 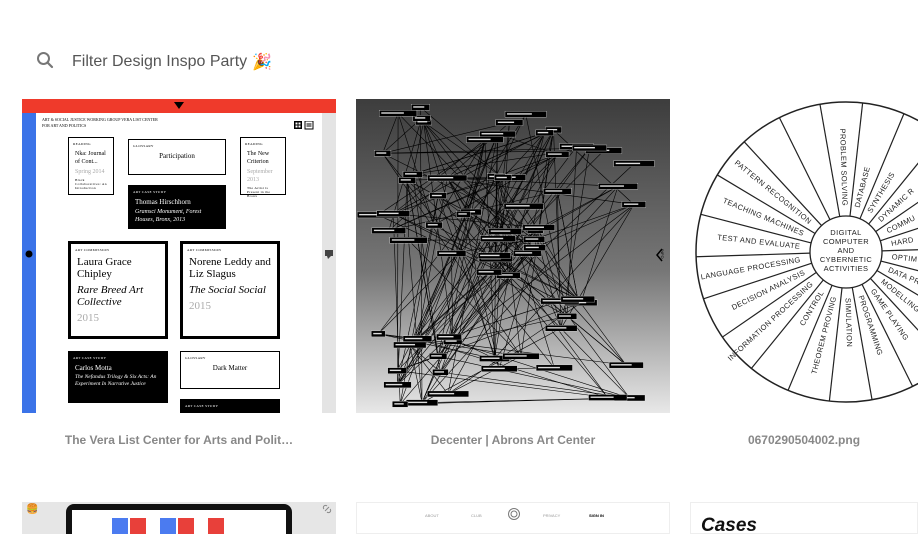 What do you see at coordinates (45, 62) in the screenshot?
I see `search-icon` at bounding box center [45, 62].